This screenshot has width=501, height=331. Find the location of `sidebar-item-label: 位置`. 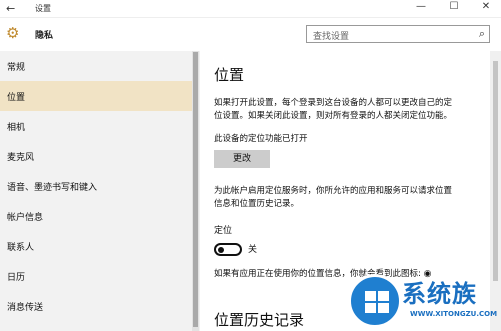

sidebar-item-label: 位置 is located at coordinates (16, 98).